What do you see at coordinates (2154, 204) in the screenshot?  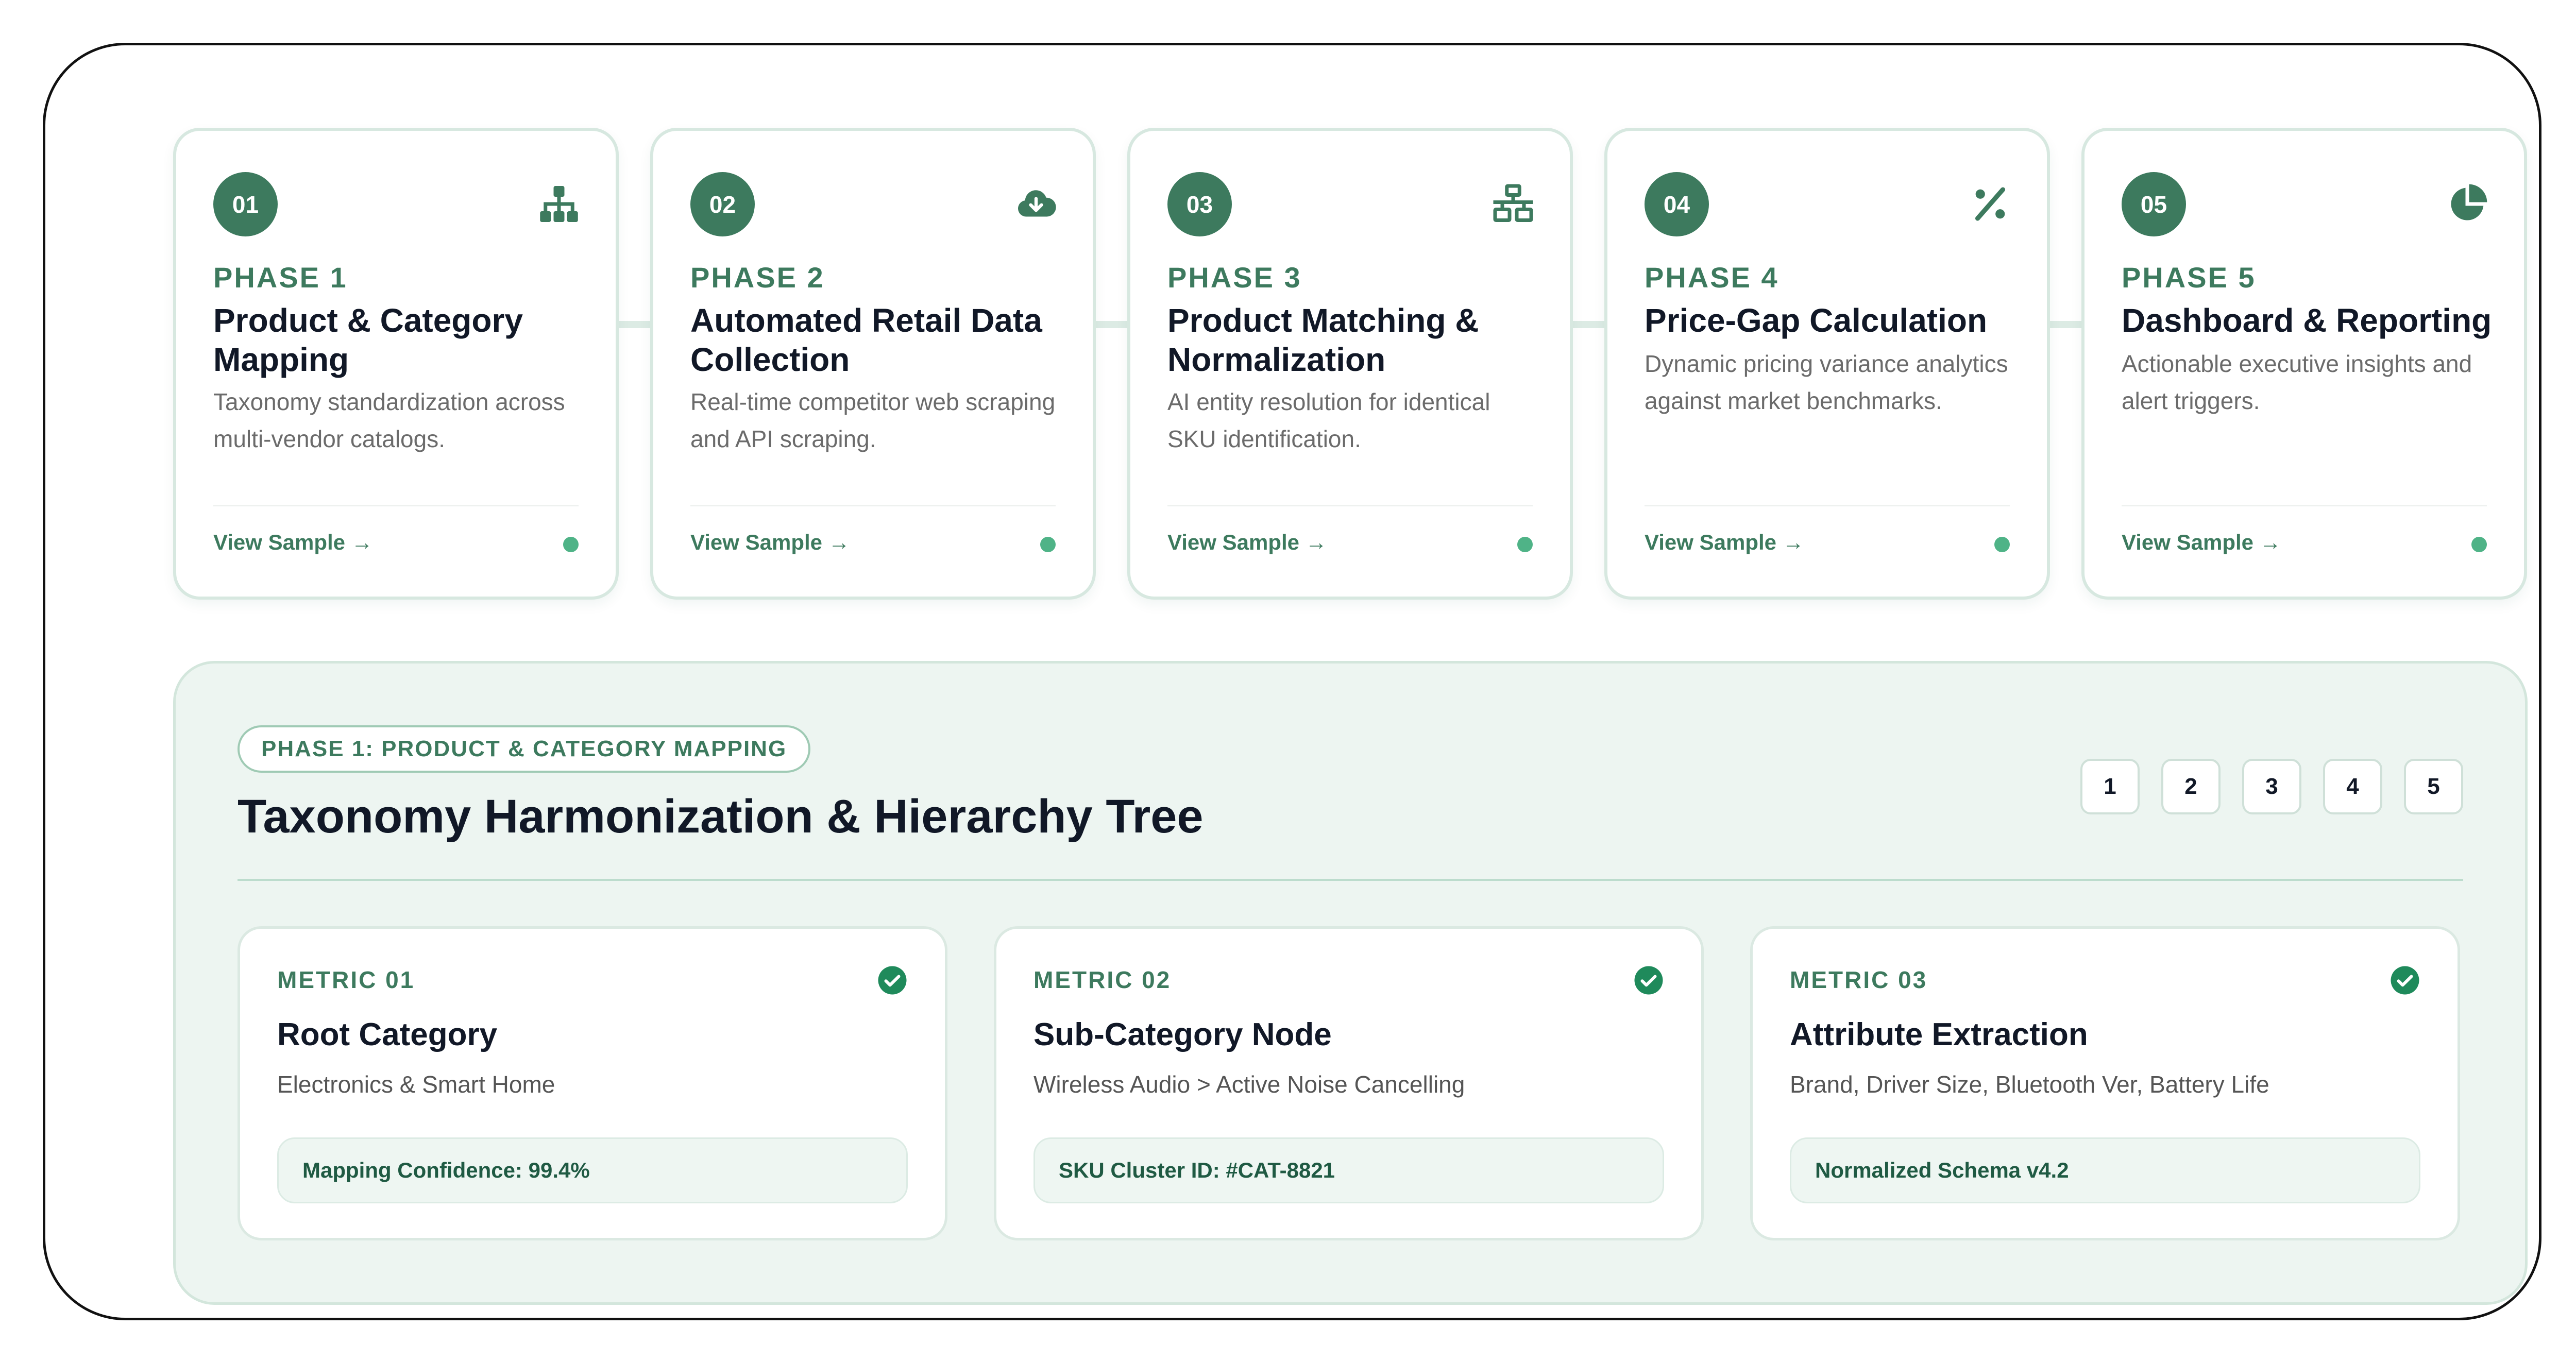 I see `phase-number-badge: 05` at bounding box center [2154, 204].